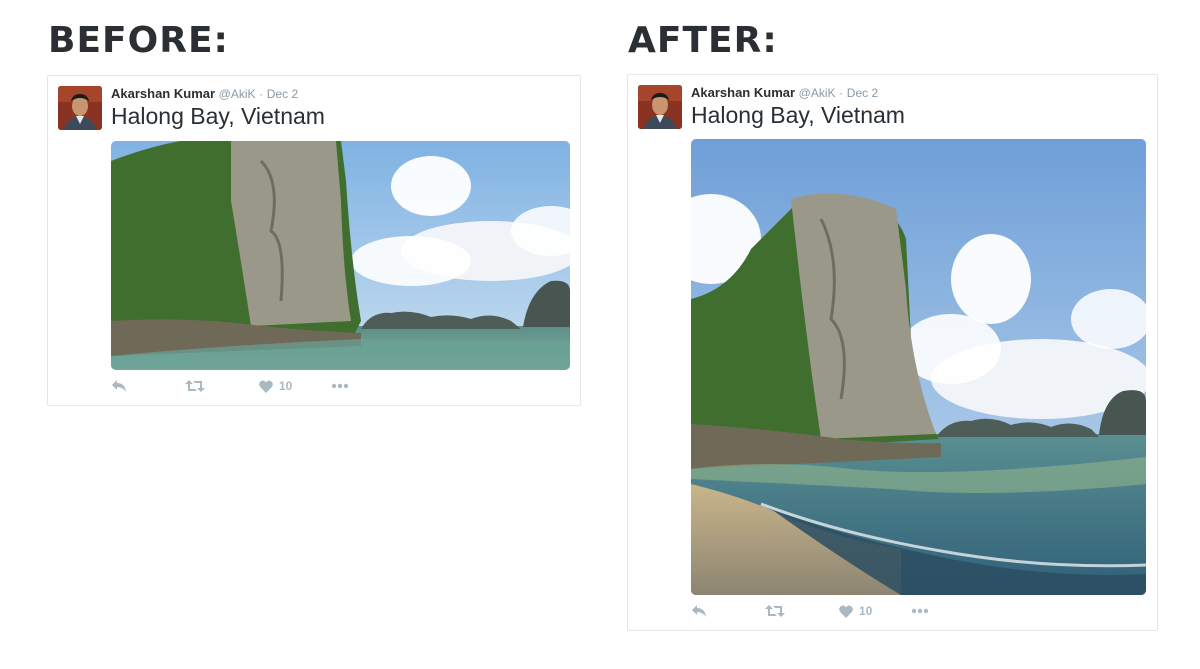  What do you see at coordinates (138, 40) in the screenshot?
I see `before-heading: BEFORE:` at bounding box center [138, 40].